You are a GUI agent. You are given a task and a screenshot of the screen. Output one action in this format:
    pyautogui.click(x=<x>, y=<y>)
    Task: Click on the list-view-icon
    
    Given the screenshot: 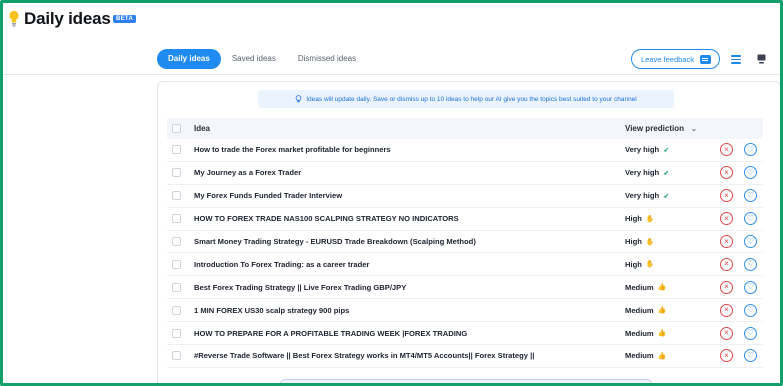 What is the action you would take?
    pyautogui.click(x=736, y=59)
    